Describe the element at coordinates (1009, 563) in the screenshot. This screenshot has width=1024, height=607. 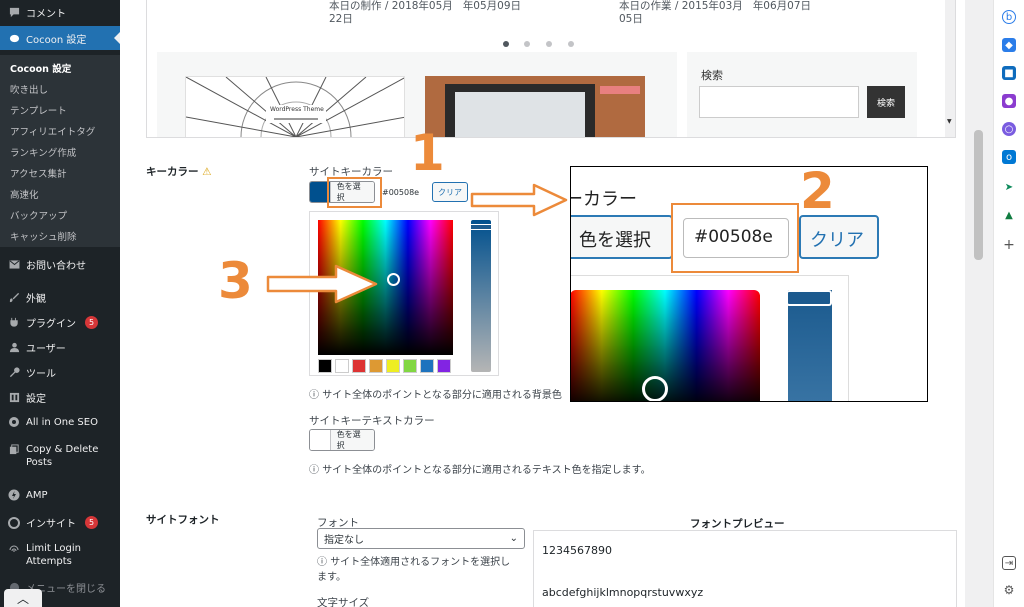
I see `panel-toggle-icon: ⇥` at that location.